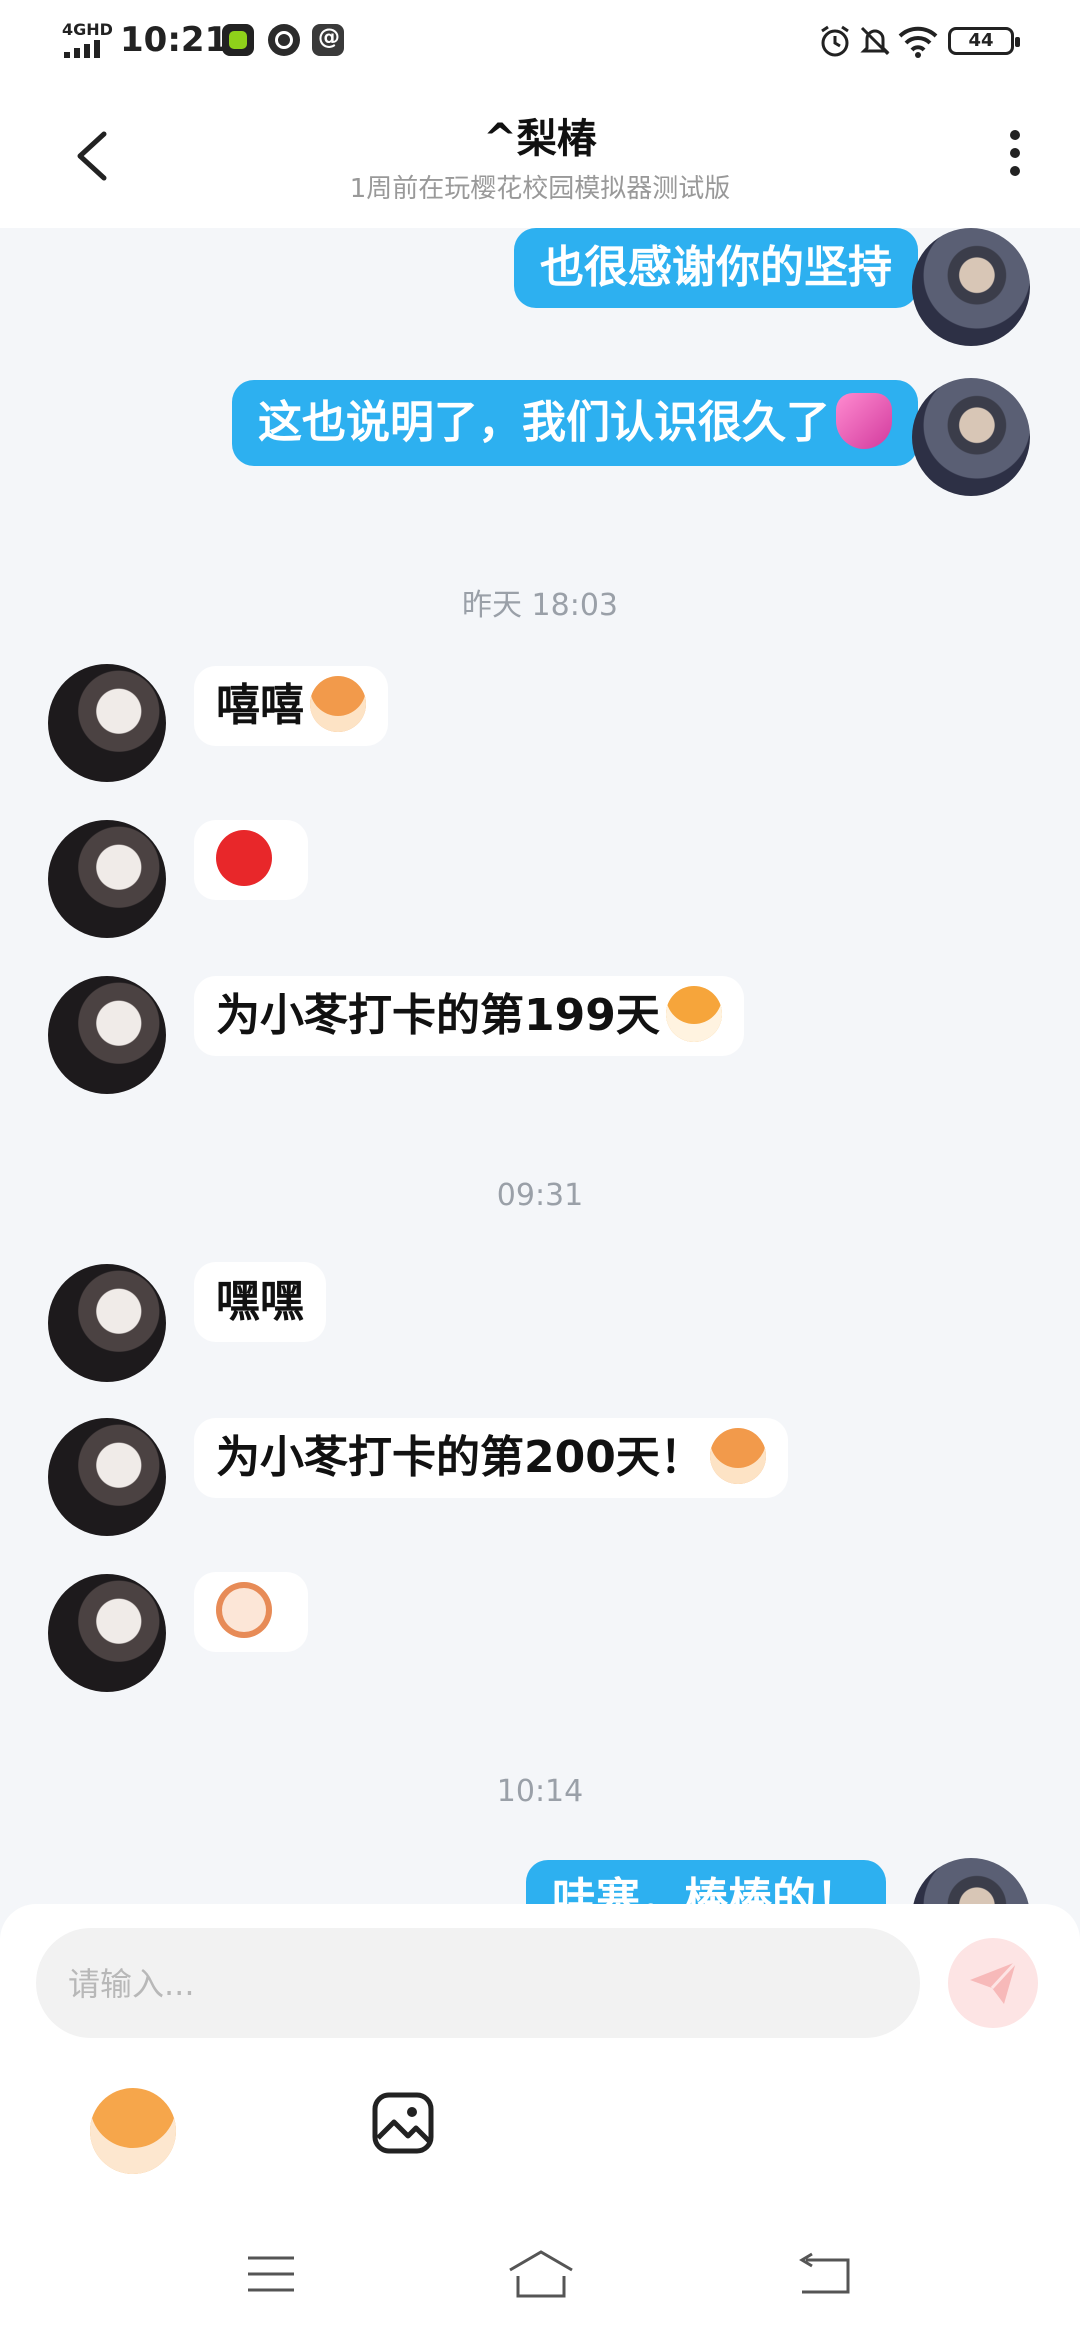  Describe the element at coordinates (693, 1014) in the screenshot. I see `tiger-emoji-icon` at that location.